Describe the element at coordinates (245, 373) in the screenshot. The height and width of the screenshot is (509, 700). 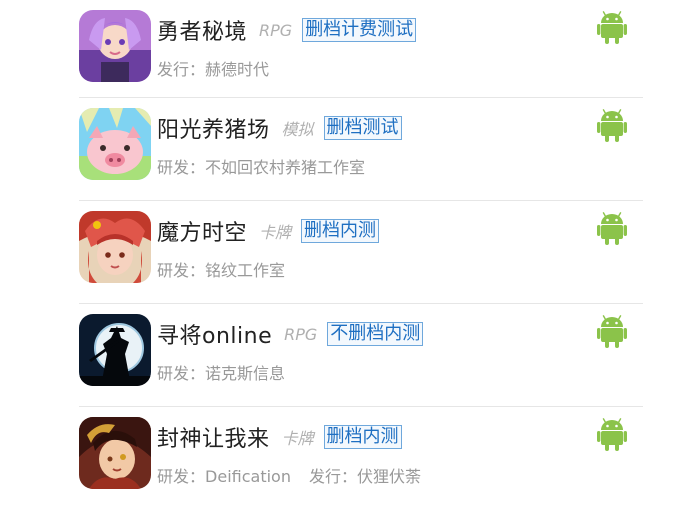
I see `meta-value: 诺克斯信息` at that location.